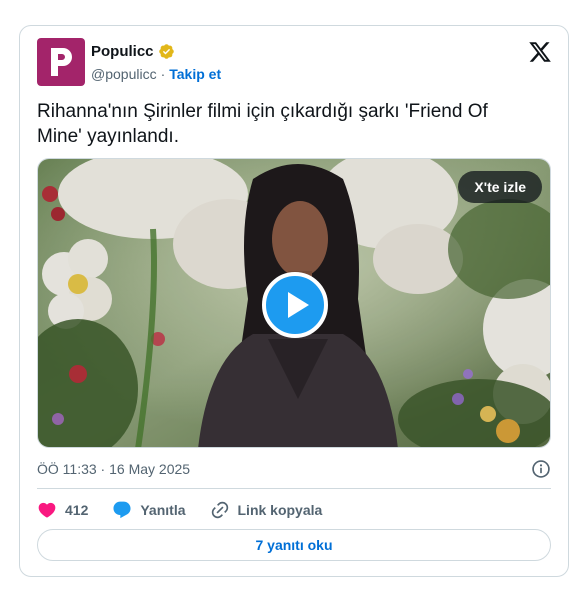 The image size is (582, 595). I want to click on account-handle: @populicc, so click(124, 74).